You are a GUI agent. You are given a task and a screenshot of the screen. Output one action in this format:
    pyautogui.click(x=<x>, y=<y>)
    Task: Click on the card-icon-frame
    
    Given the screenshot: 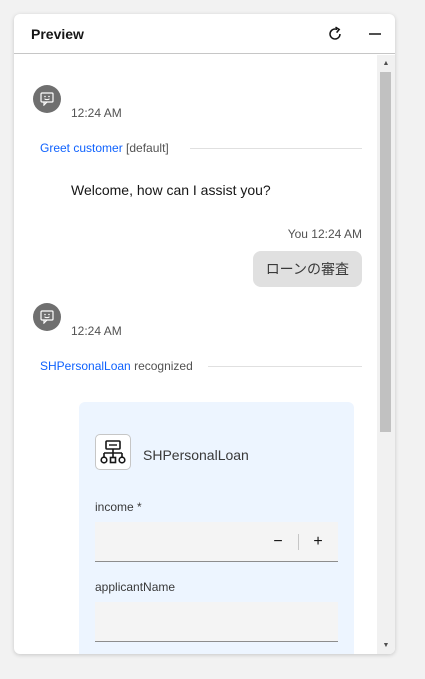 What is the action you would take?
    pyautogui.click(x=113, y=452)
    